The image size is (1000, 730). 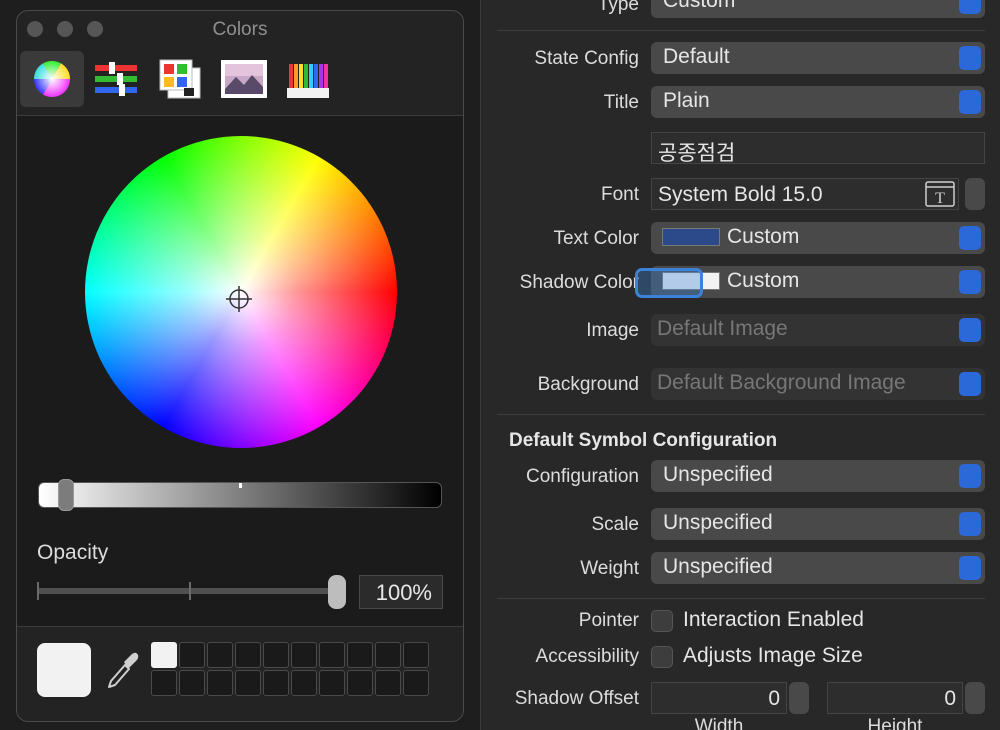 I want to click on opacity-field: 100%, so click(x=401, y=592).